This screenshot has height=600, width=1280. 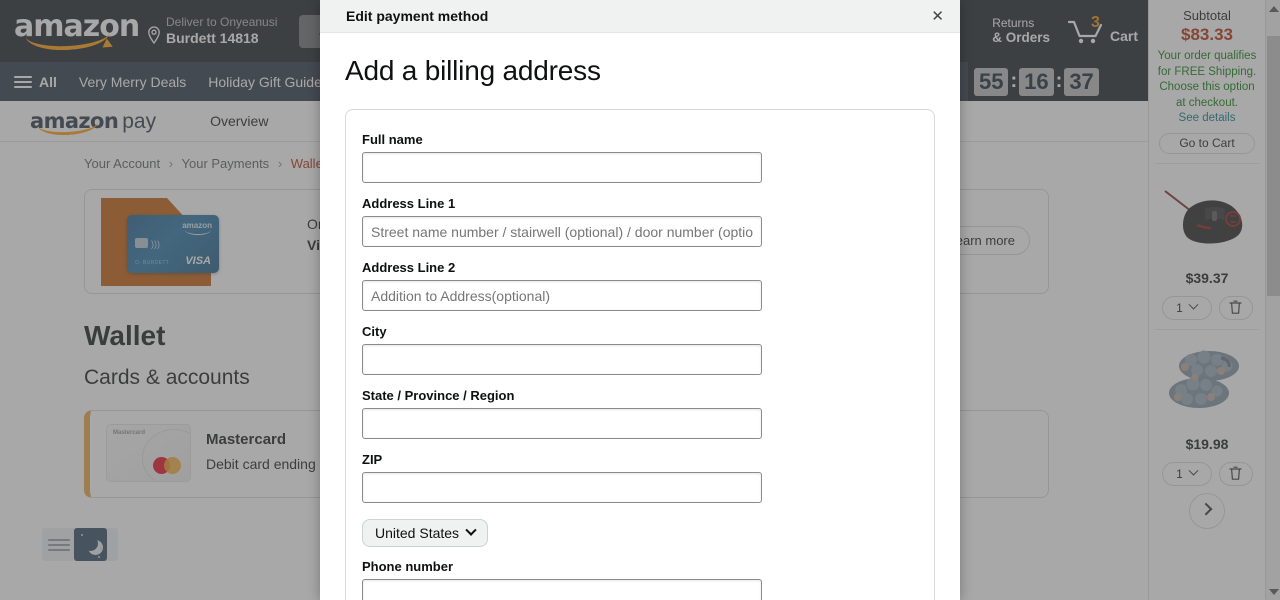 I want to click on state-input, so click(x=562, y=423).